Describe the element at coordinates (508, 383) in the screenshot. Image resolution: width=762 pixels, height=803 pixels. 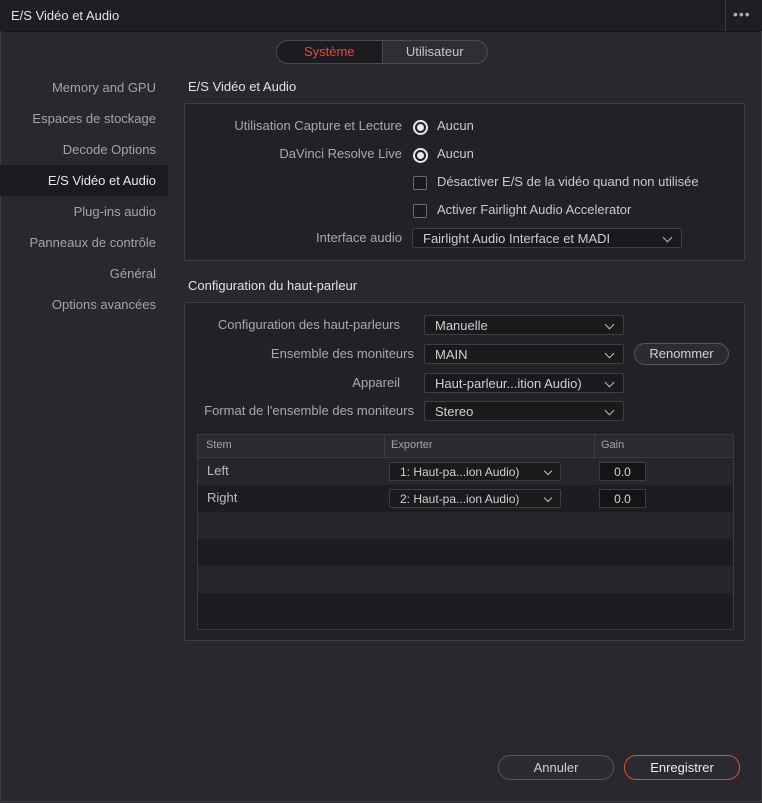
I see `device-value: Haut-parleur...ition Audio)` at that location.